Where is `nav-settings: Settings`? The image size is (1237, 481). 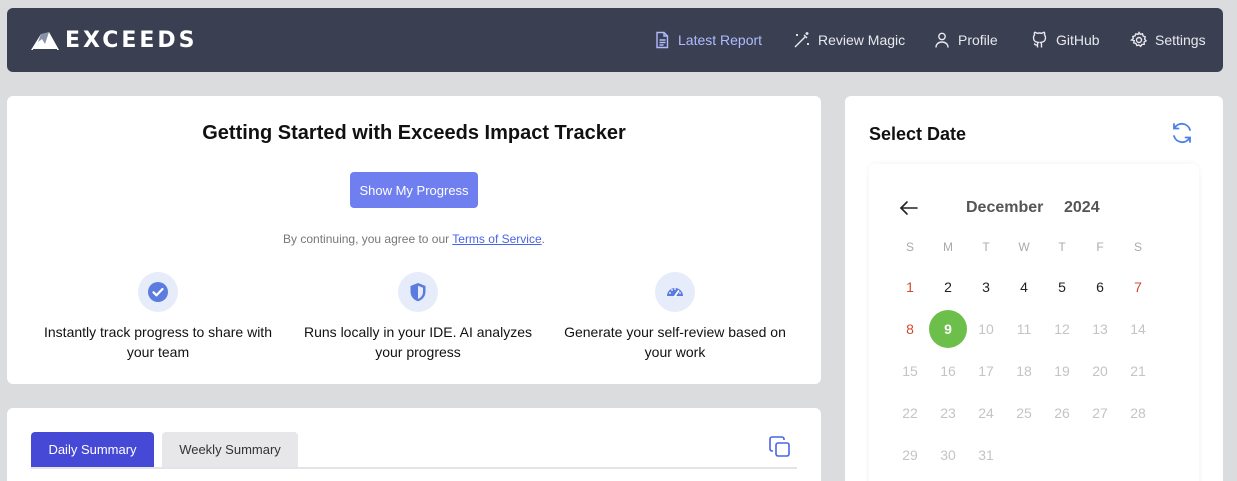 nav-settings: Settings is located at coordinates (1168, 40).